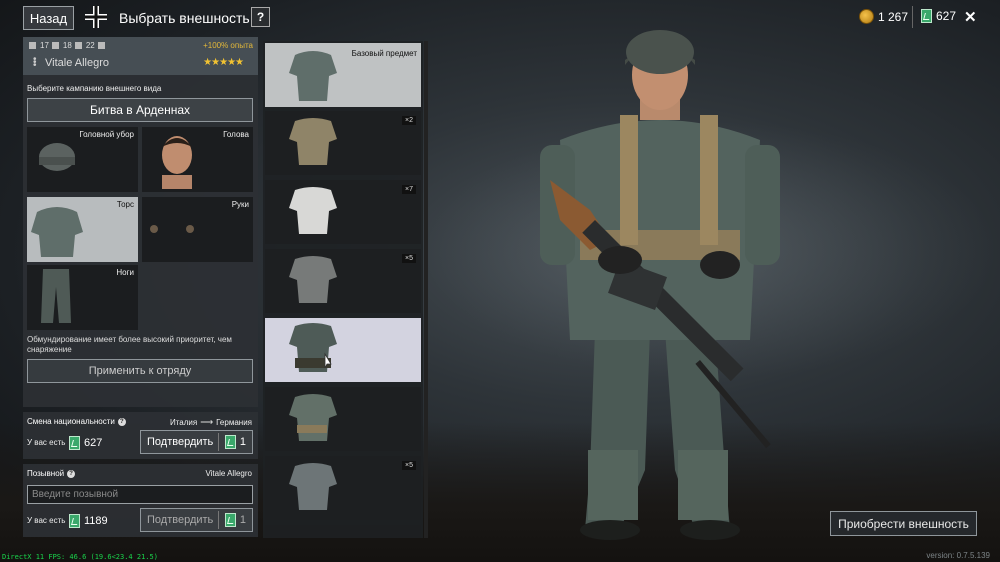 The width and height of the screenshot is (1000, 562). What do you see at coordinates (82, 159) in the screenshot?
I see `slot-headgear: Головной убор` at bounding box center [82, 159].